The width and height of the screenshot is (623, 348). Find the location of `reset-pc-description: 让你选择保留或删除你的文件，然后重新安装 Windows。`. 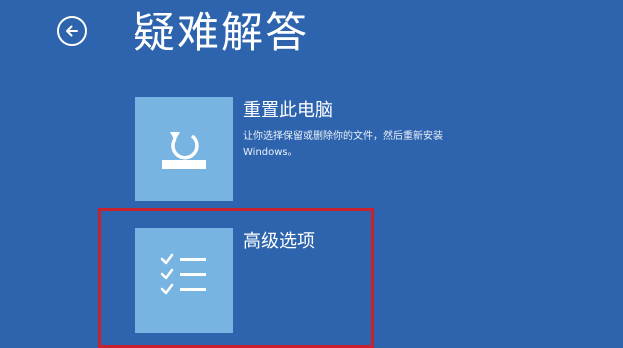

reset-pc-description: 让你选择保留或删除你的文件，然后重新安装 Windows。 is located at coordinates (343, 144).